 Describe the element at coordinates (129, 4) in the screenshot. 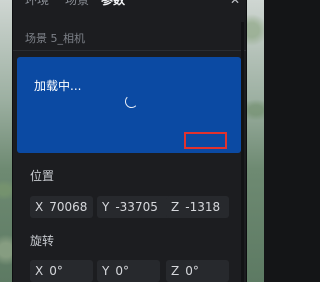

I see `panel-tabs: 环境 场景 参数 ✕` at that location.